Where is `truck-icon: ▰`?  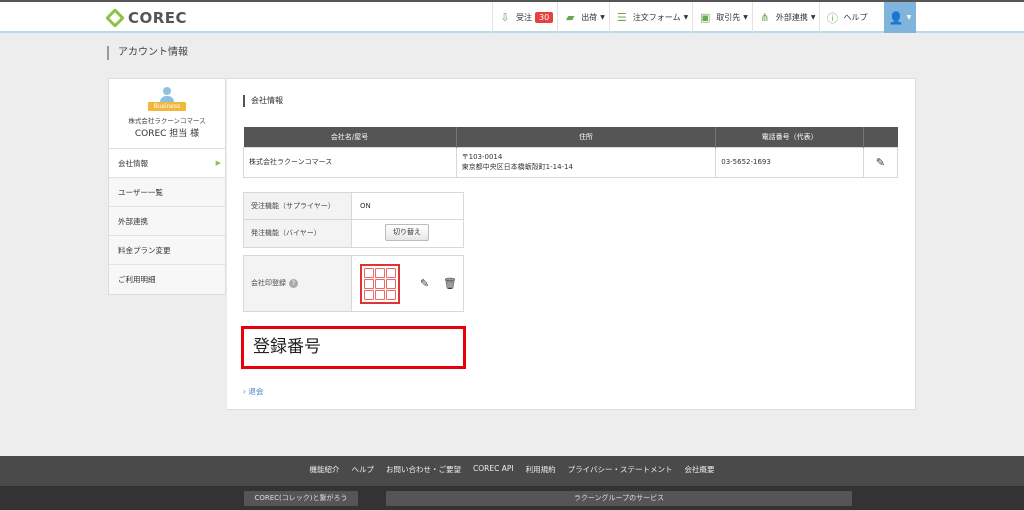 truck-icon: ▰ is located at coordinates (570, 17).